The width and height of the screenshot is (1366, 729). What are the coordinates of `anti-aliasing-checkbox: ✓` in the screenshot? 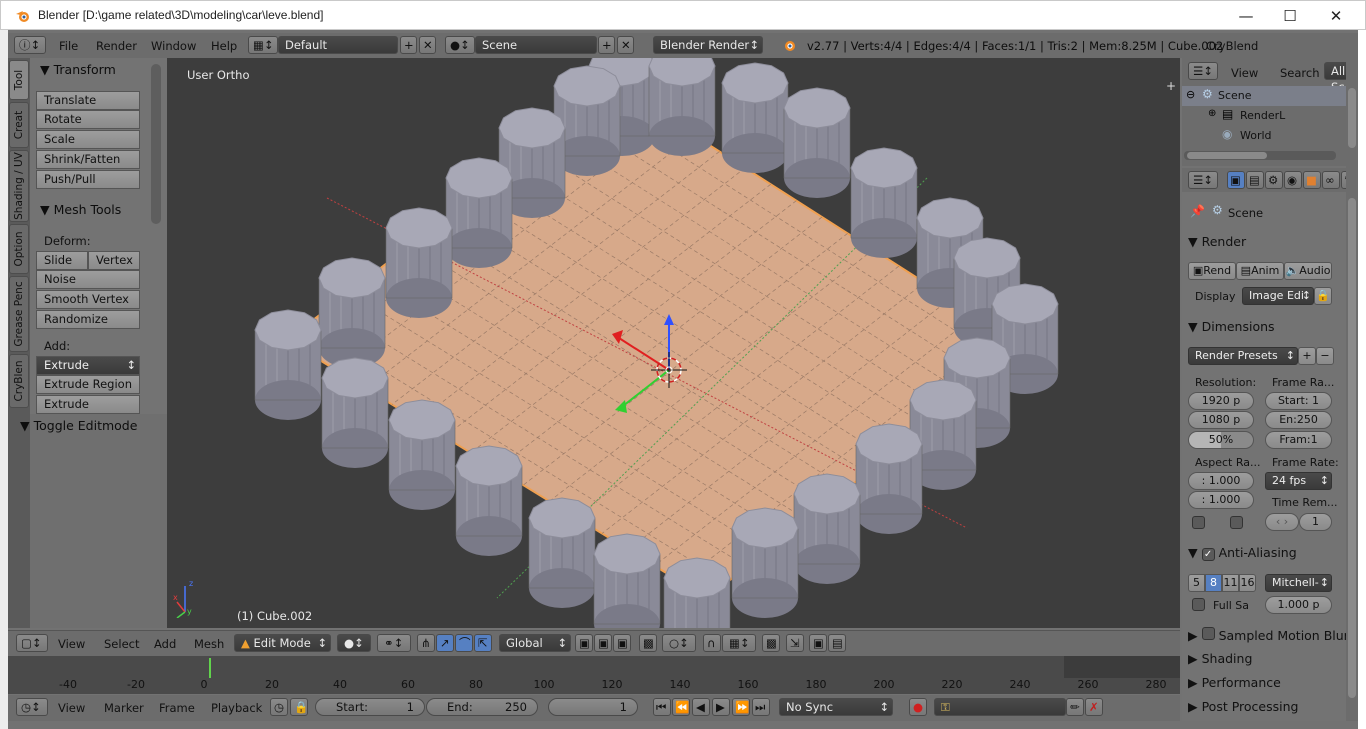 It's located at (1208, 554).